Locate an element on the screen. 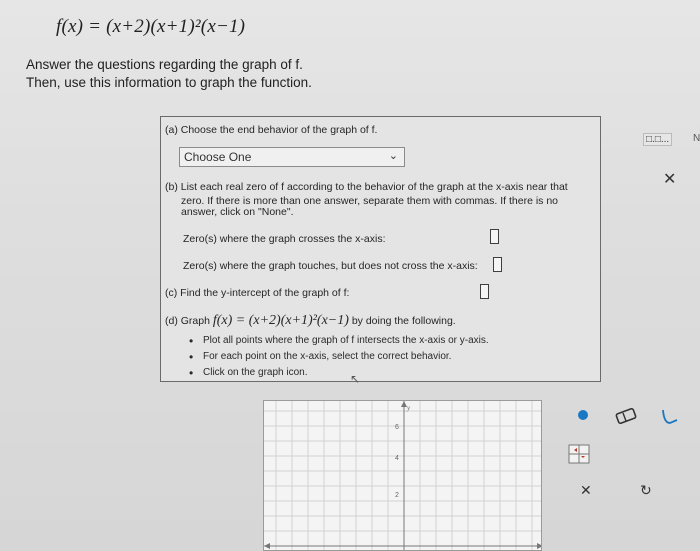  clear-icon: ✕ is located at coordinates (586, 490).